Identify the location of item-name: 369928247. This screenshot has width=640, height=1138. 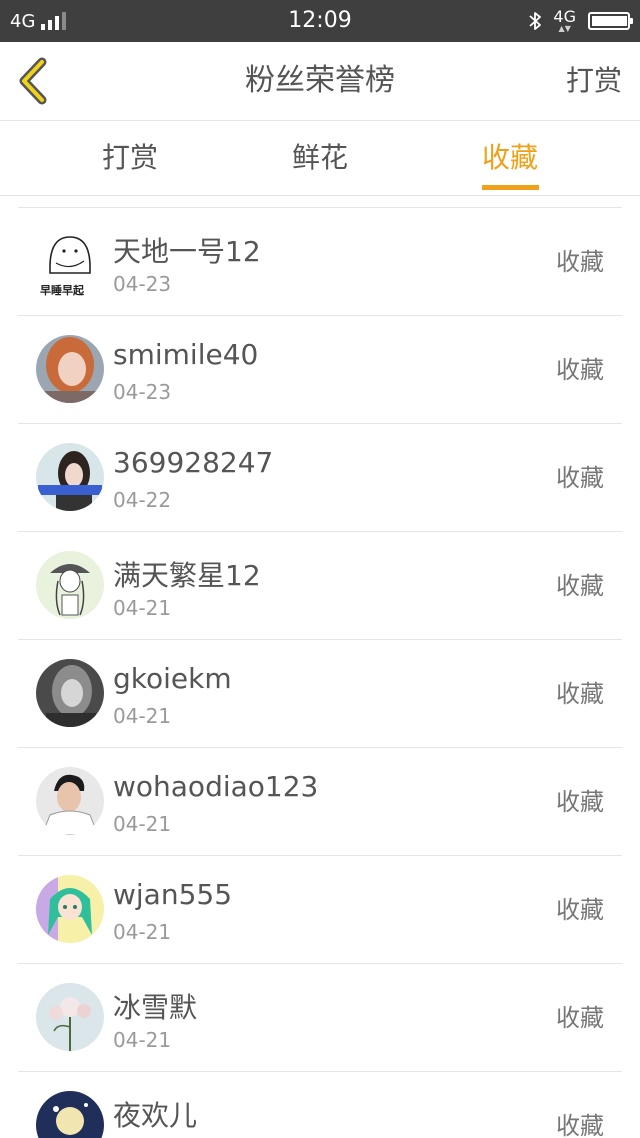
(193, 462).